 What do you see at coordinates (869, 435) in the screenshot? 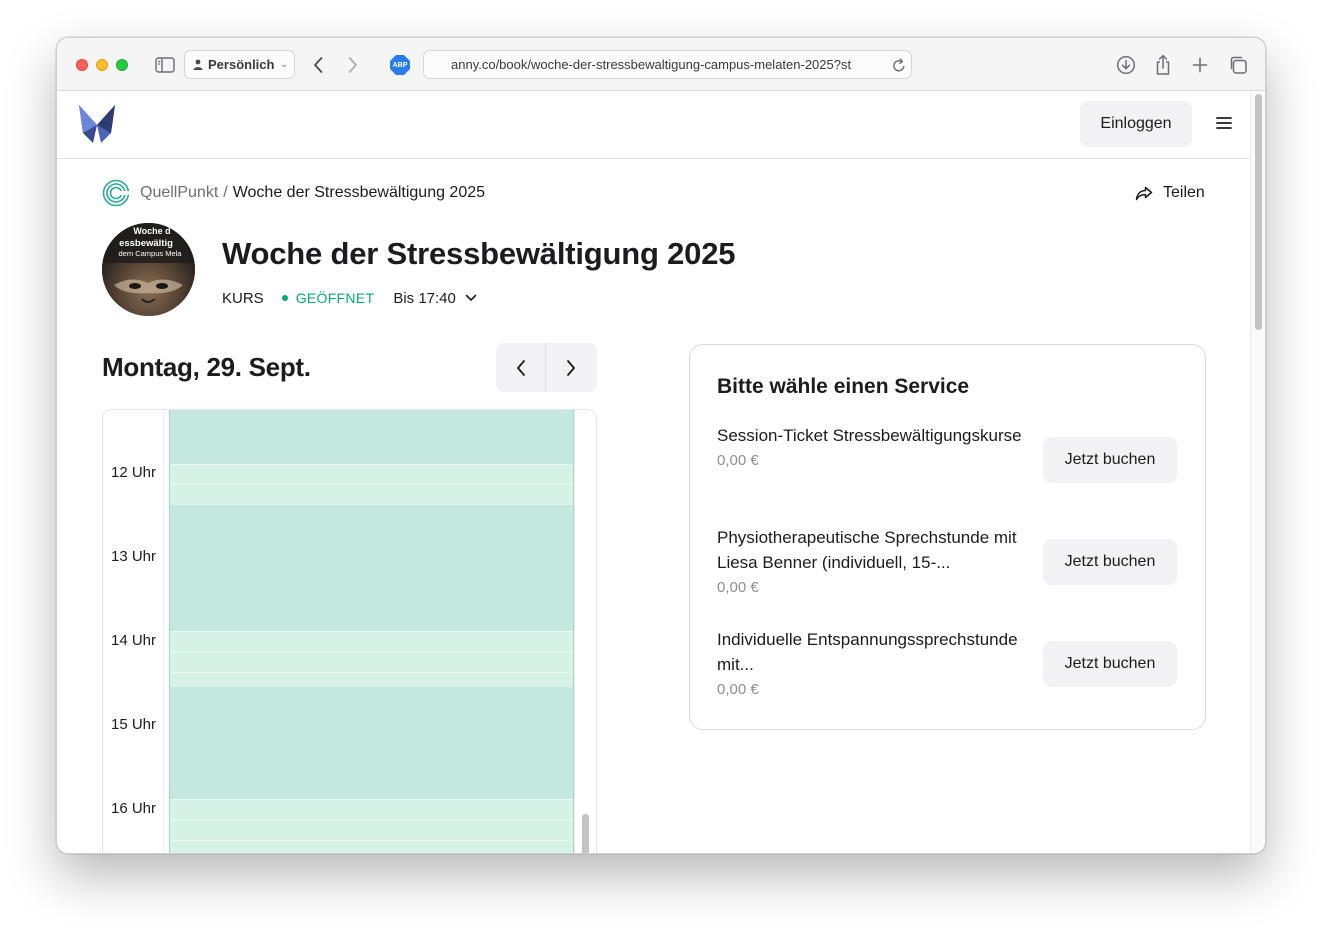
I see `service-name: Session-Ticket Stressbewältigungskurse` at bounding box center [869, 435].